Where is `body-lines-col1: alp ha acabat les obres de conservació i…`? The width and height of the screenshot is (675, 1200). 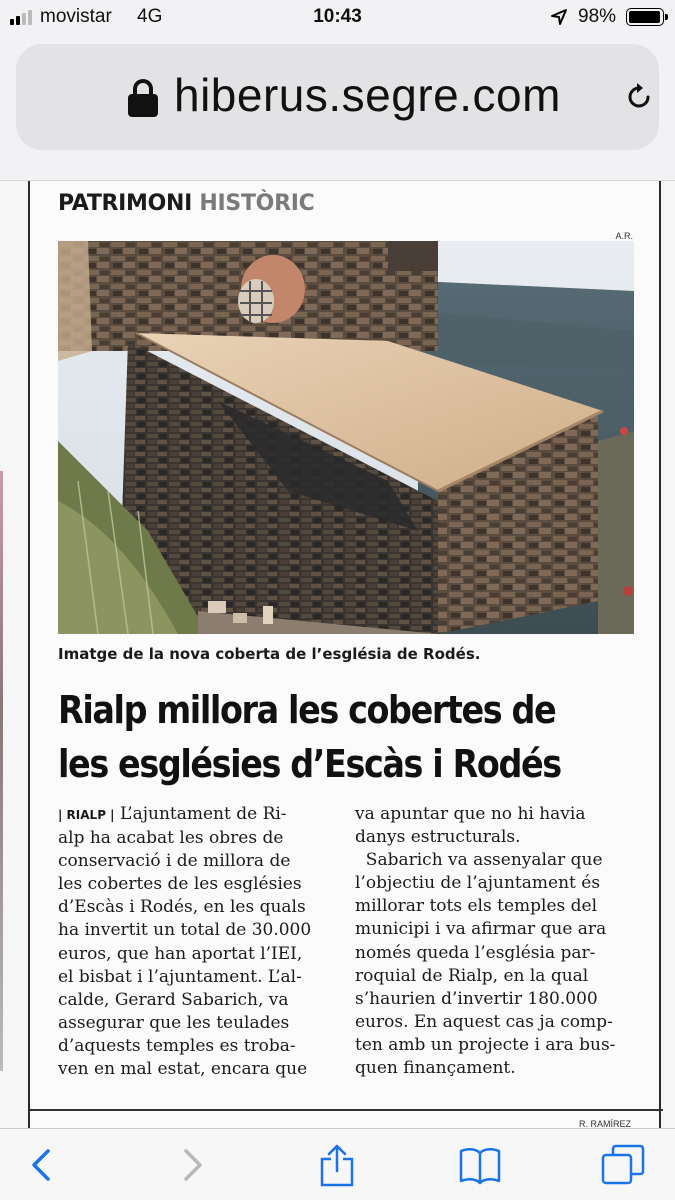
body-lines-col1: alp ha acabat les obres de conservació i… is located at coordinates (185, 954).